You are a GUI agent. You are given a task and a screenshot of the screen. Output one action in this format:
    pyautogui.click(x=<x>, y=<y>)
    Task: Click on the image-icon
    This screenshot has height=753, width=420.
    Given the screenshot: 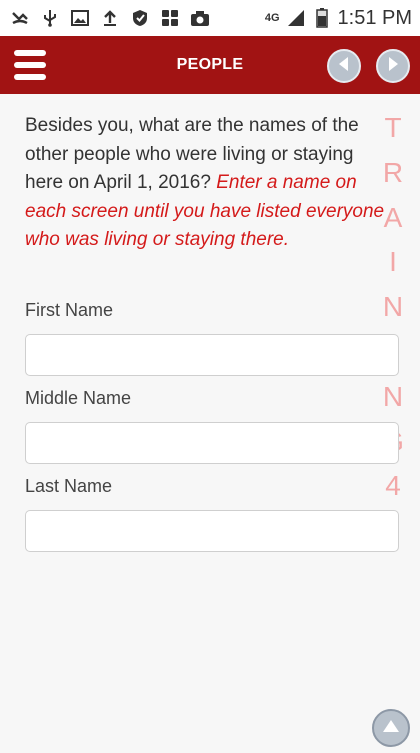 What is the action you would take?
    pyautogui.click(x=80, y=18)
    